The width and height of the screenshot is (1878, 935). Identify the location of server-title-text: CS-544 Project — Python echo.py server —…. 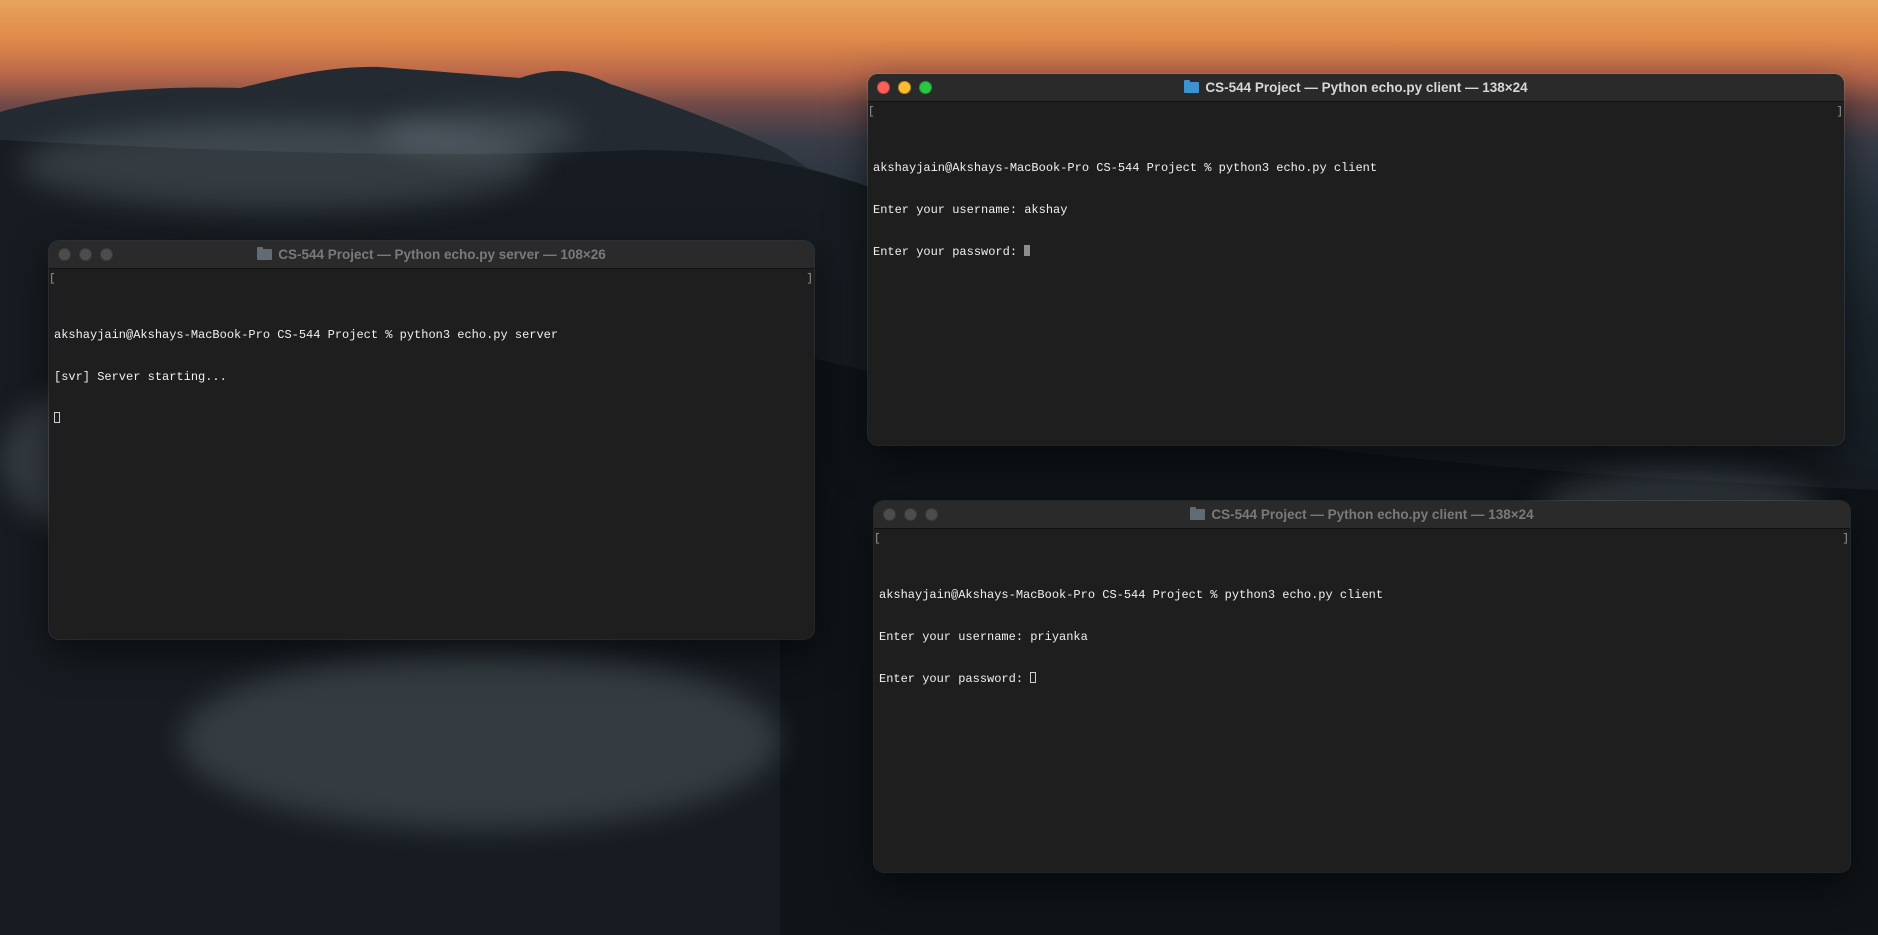
(442, 254).